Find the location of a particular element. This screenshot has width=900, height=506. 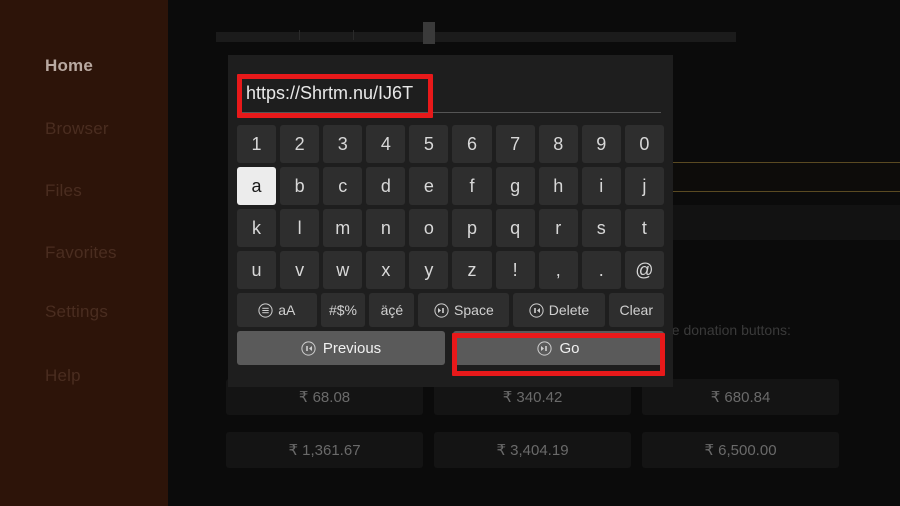

key-6: 6 is located at coordinates (472, 144).